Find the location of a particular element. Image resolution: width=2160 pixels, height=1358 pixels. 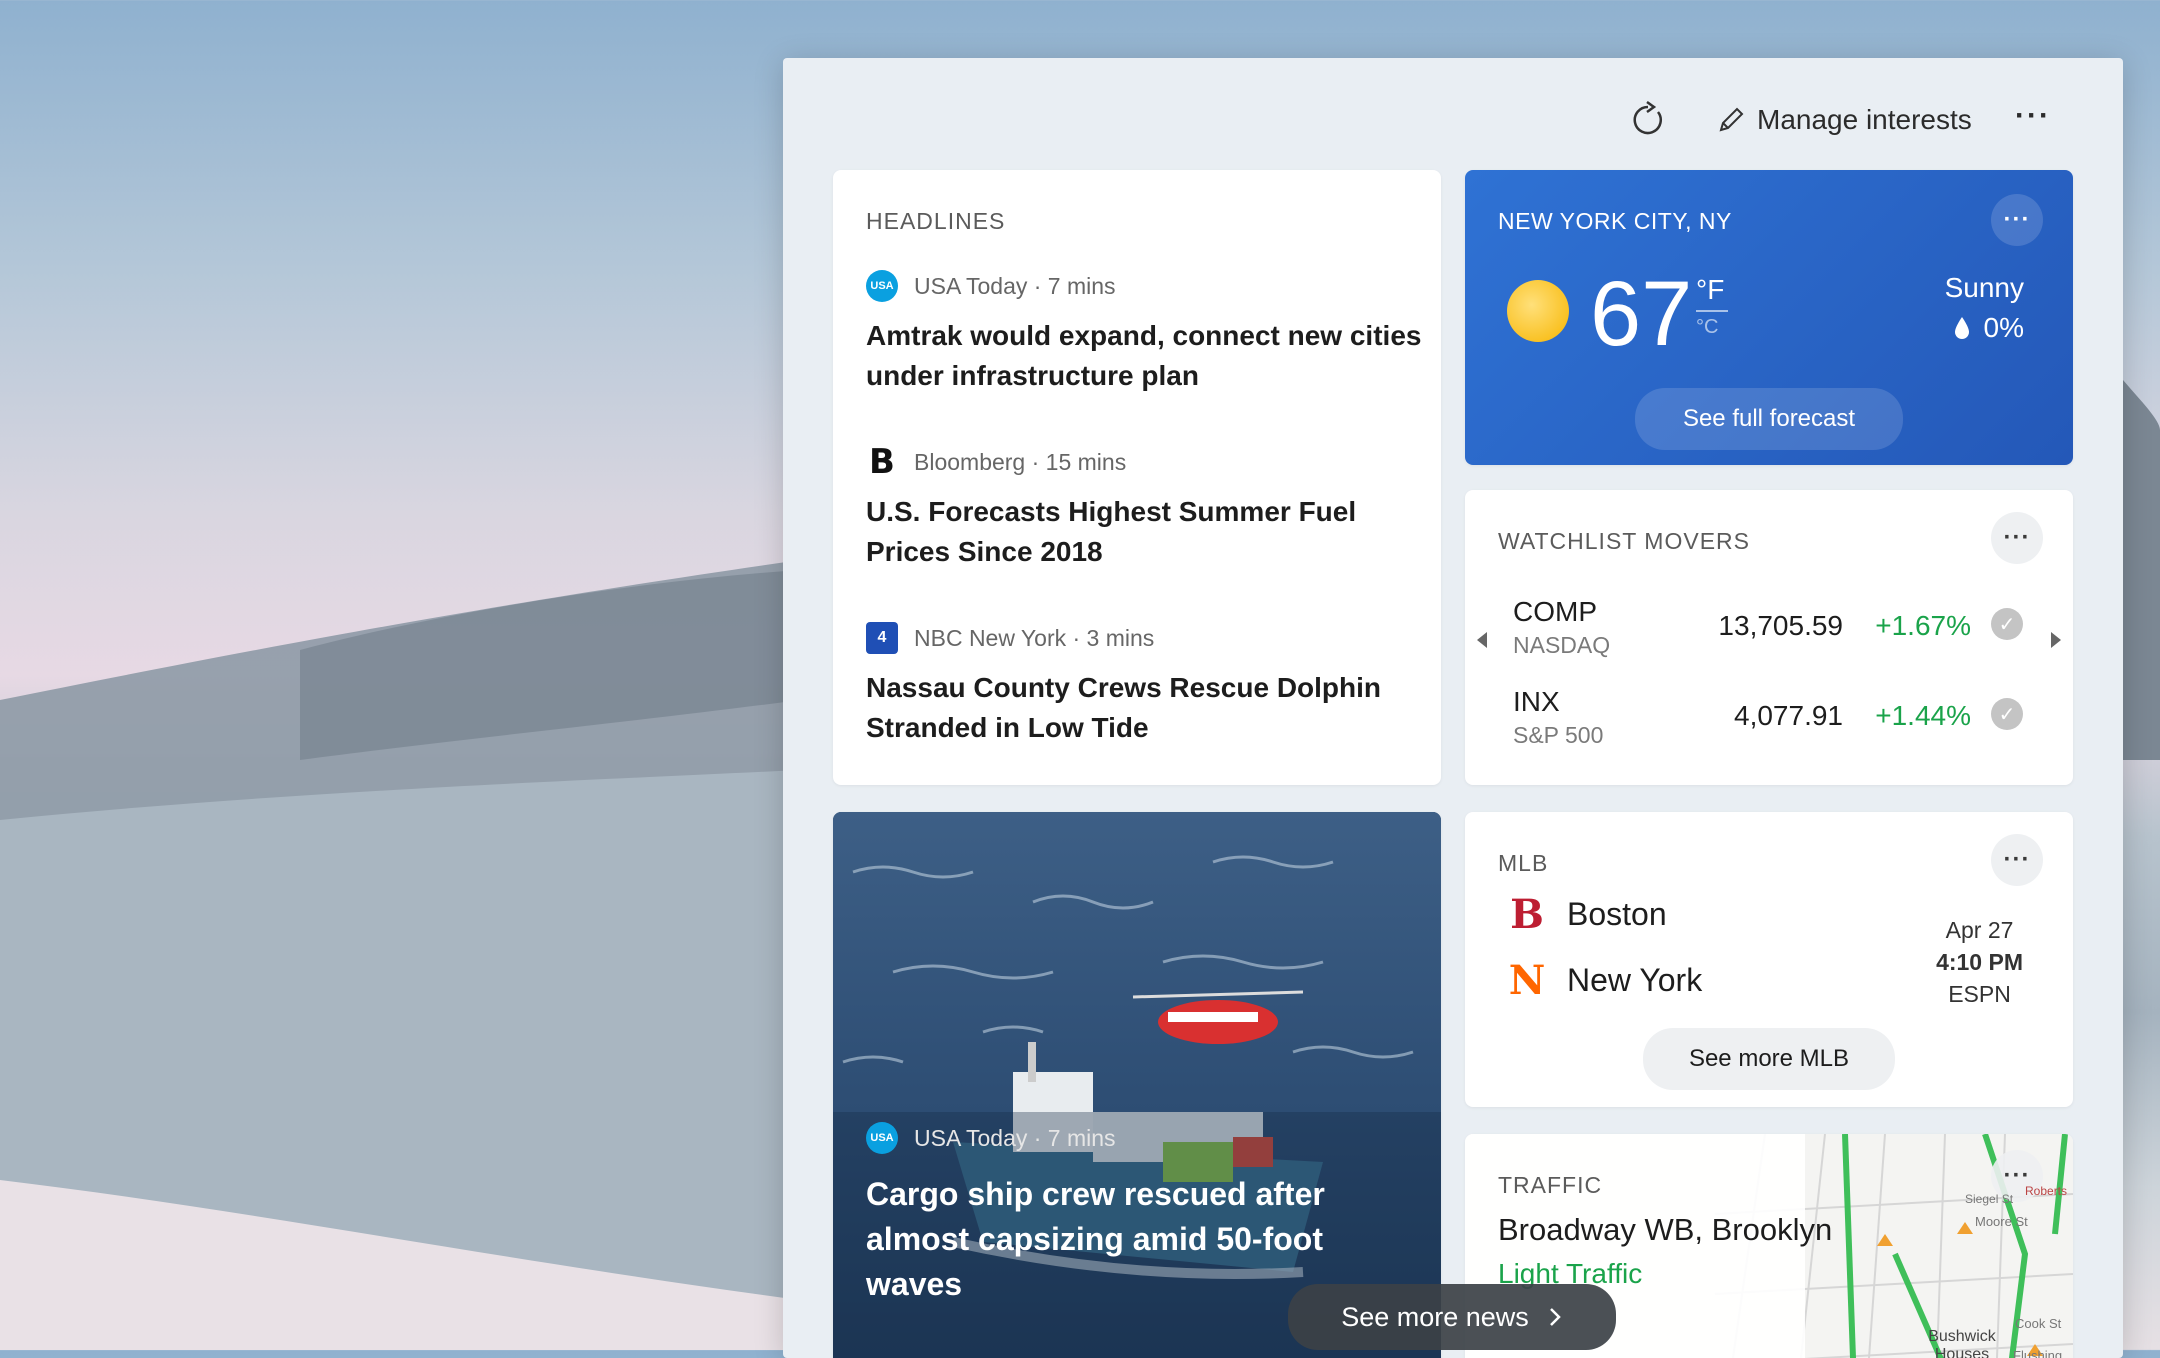

see-more-mlb-button: See more MLB is located at coordinates (1769, 1059).